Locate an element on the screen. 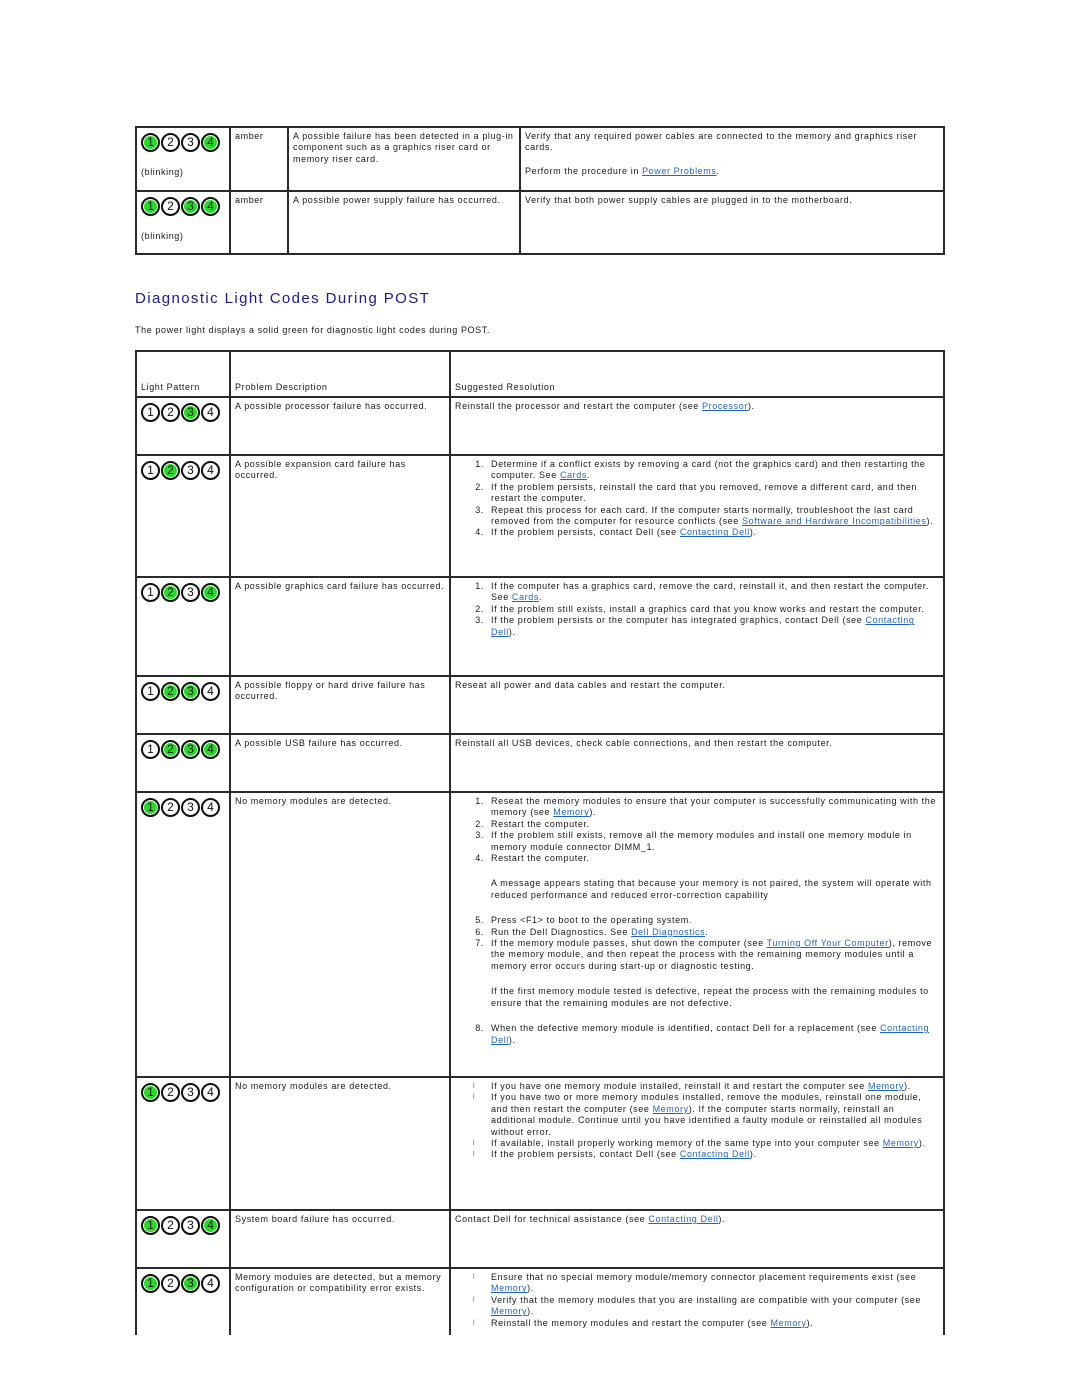 This screenshot has width=1080, height=1397. link-dell-diagnostics: Dell Diagnostics is located at coordinates (668, 932).